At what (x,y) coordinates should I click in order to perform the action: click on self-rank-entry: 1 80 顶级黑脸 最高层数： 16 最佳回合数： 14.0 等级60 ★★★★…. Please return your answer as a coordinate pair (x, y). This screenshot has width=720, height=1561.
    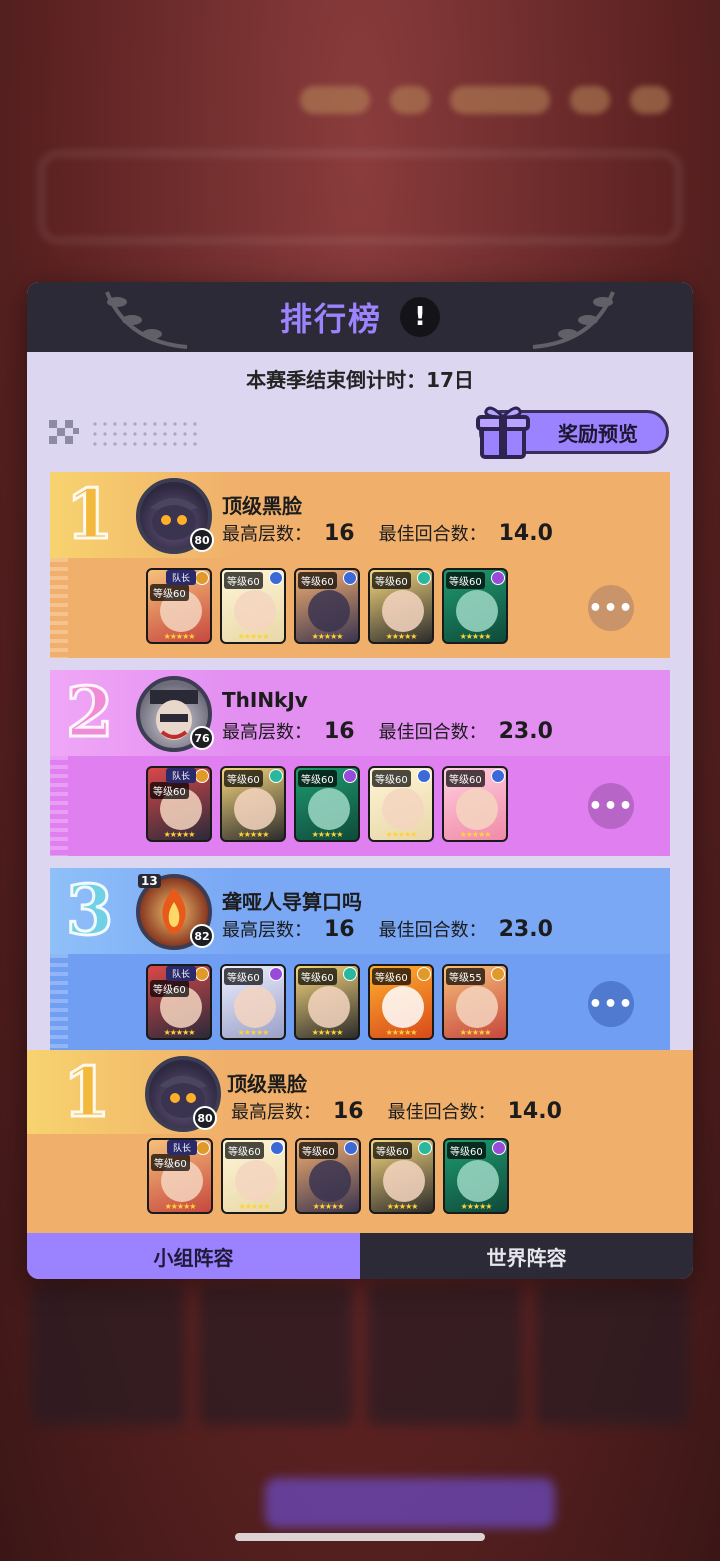
    Looking at the image, I should click on (360, 1142).